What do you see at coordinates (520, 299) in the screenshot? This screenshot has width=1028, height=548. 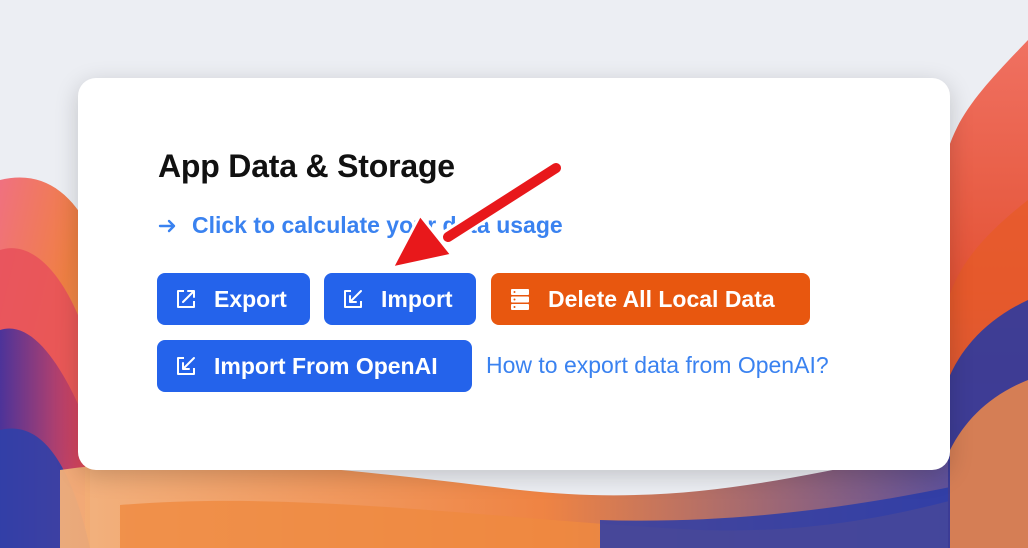 I see `database-icon` at bounding box center [520, 299].